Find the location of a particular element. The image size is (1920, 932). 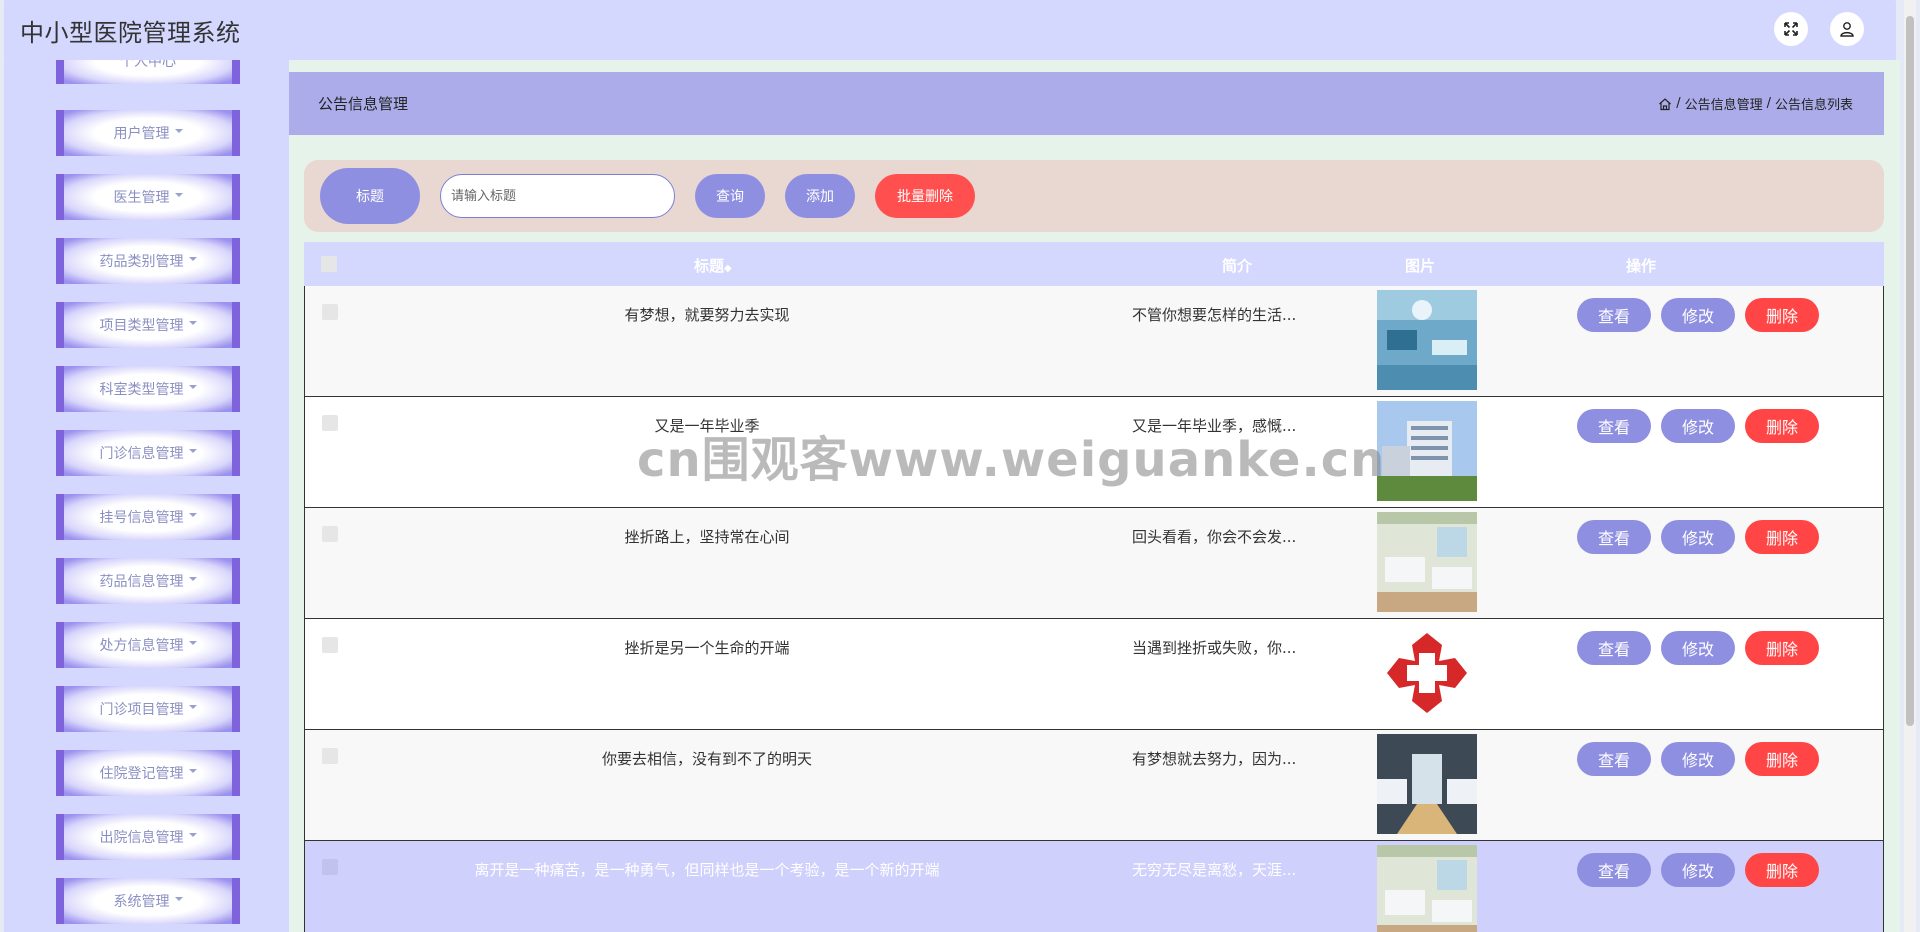

row-title: 有梦想，就要努力去实现 is located at coordinates (707, 315).